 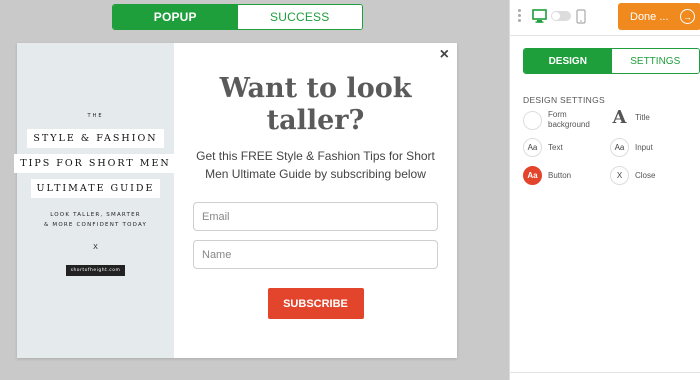 I want to click on guide-x-mark: X, so click(x=95, y=247).